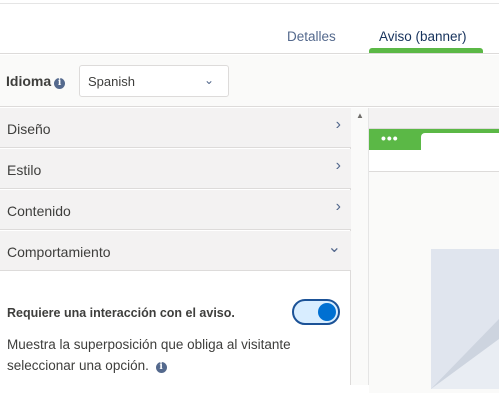 Image resolution: width=499 pixels, height=393 pixels. Describe the element at coordinates (175, 210) in the screenshot. I see `accordion-item-contenido: Contenido ›` at that location.